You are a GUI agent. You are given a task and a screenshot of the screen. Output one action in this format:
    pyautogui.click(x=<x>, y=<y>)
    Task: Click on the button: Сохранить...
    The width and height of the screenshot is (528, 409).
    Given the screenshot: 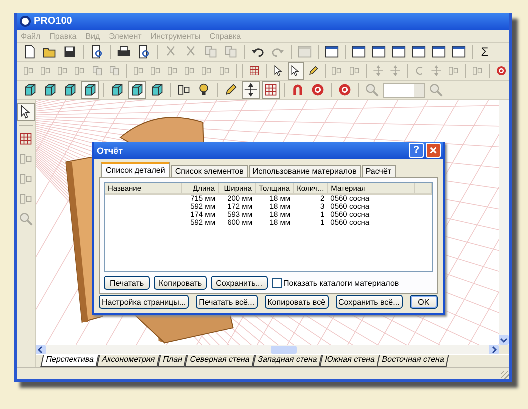 What is the action you would take?
    pyautogui.click(x=239, y=283)
    